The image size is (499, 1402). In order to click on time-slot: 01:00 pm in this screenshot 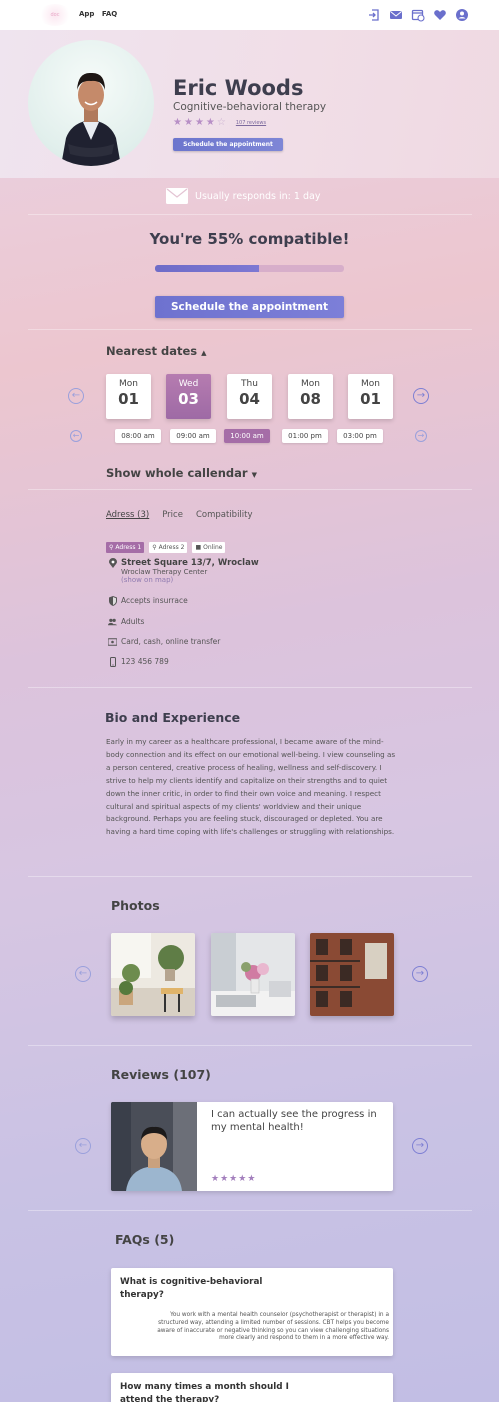, I will do `click(305, 436)`.